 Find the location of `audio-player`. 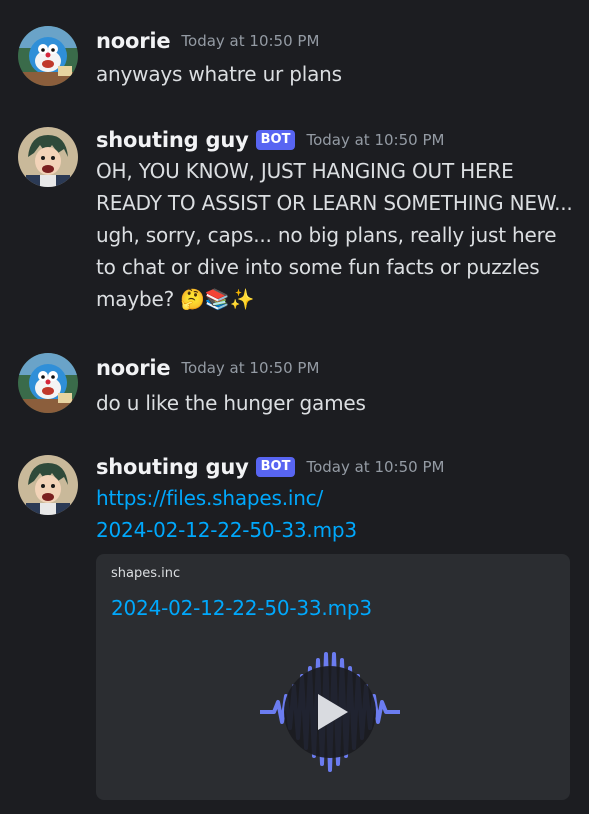

audio-player is located at coordinates (330, 712).